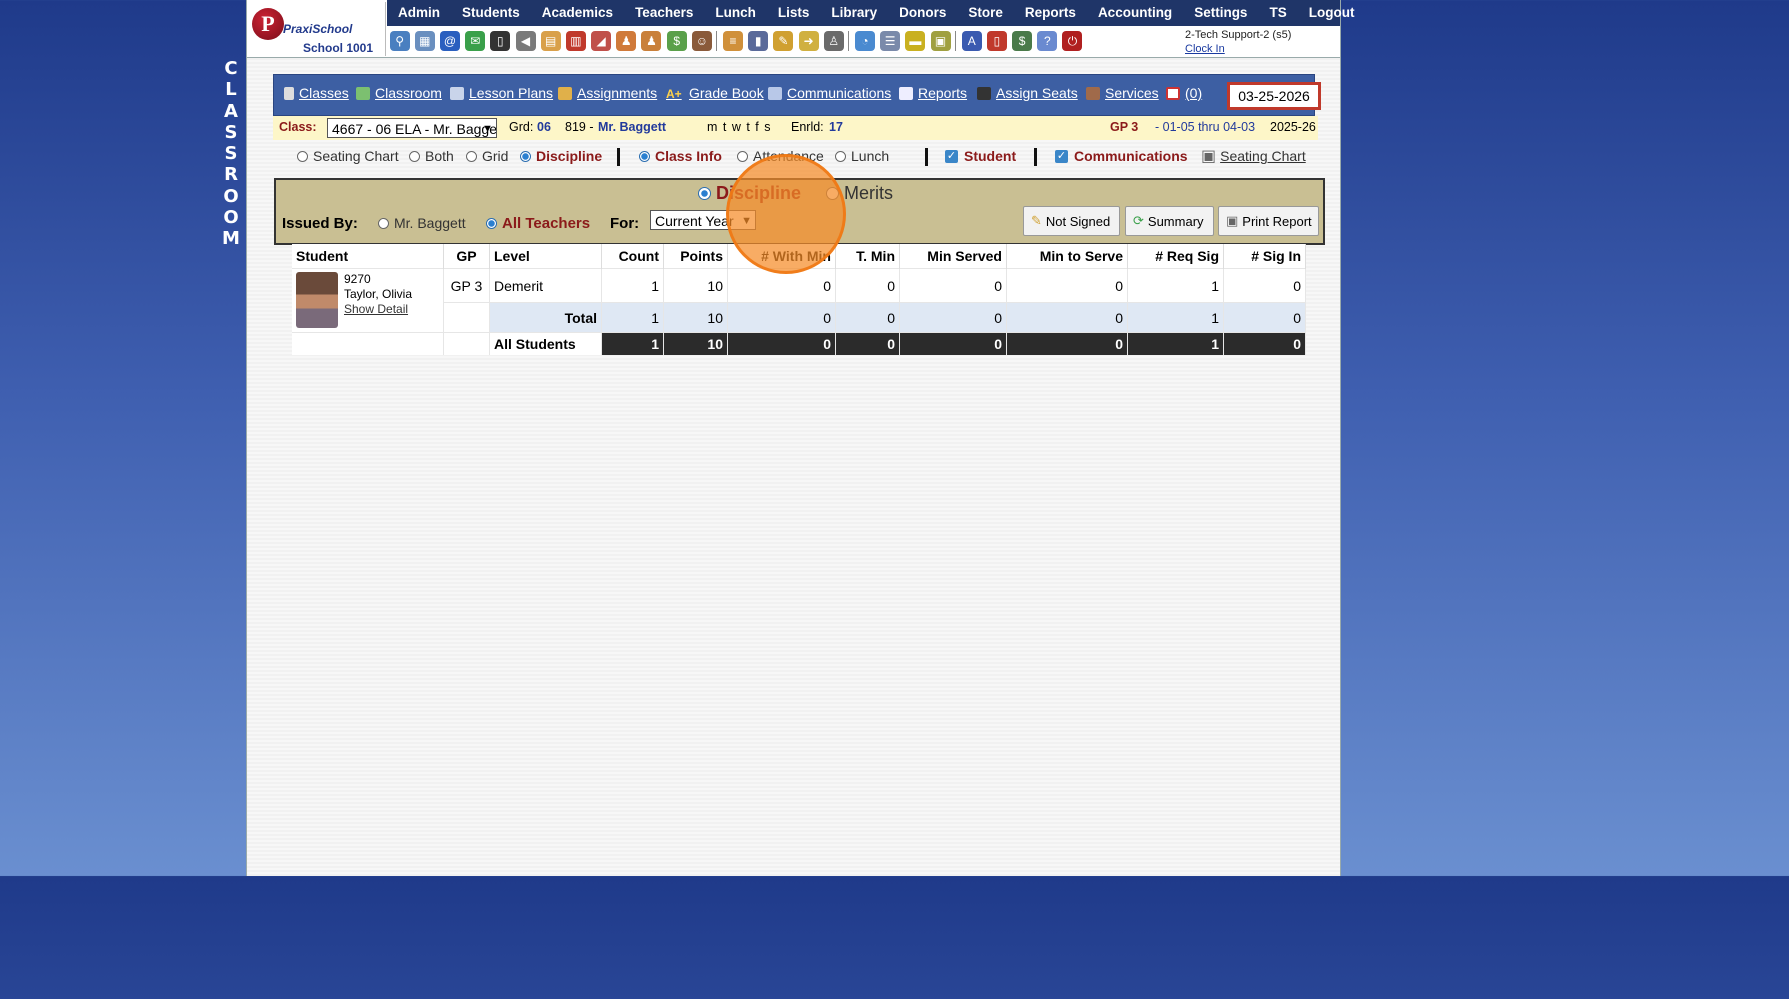  Describe the element at coordinates (651, 41) in the screenshot. I see `teacher-icon: ♟` at that location.